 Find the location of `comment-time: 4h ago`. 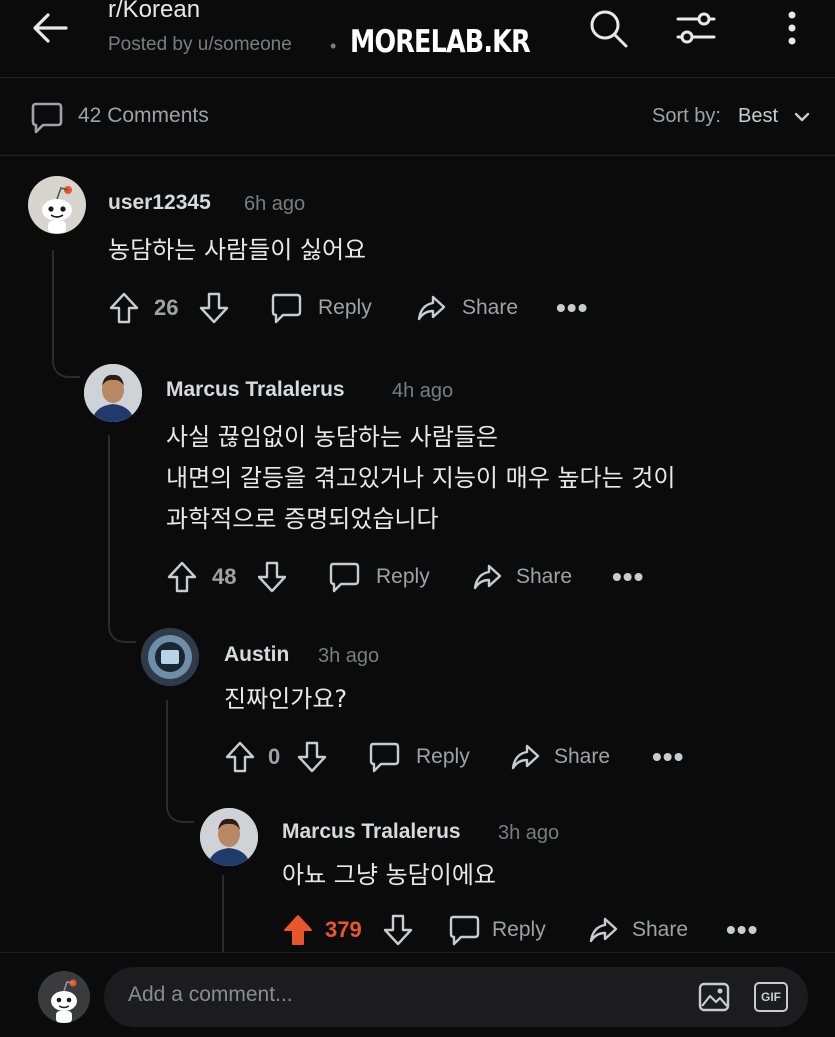

comment-time: 4h ago is located at coordinates (423, 391).